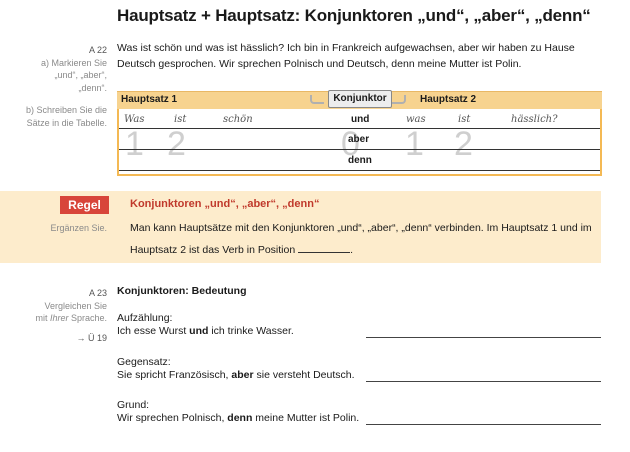 This screenshot has width=630, height=452. Describe the element at coordinates (199, 331) in the screenshot. I see `sentence-konjunktor: und` at that location.